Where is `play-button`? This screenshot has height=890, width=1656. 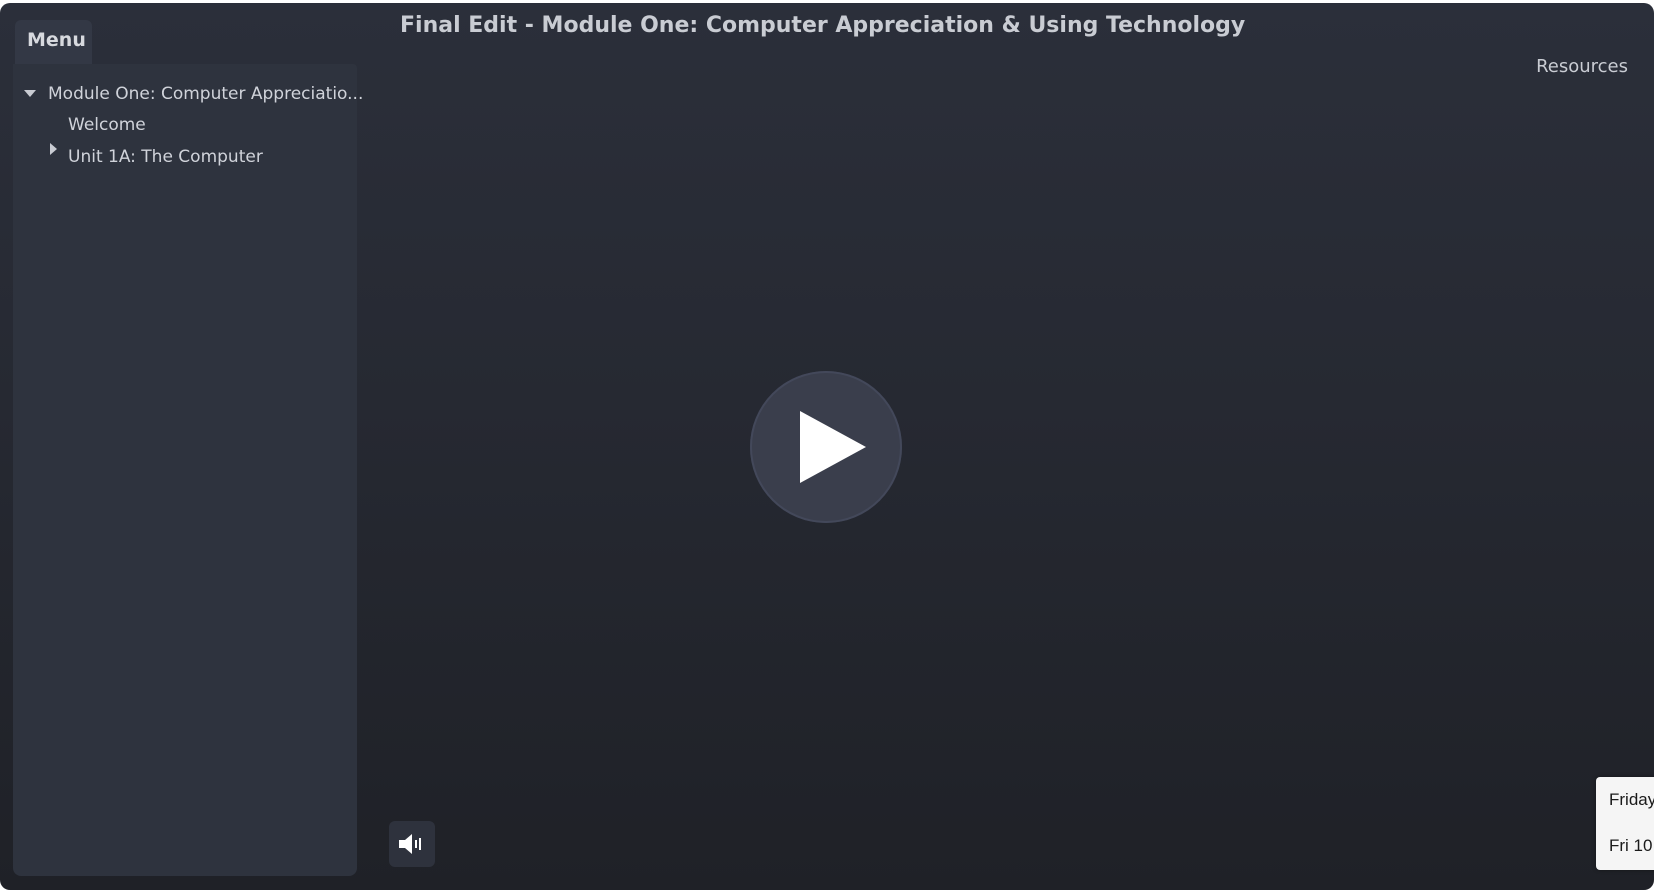 play-button is located at coordinates (826, 447).